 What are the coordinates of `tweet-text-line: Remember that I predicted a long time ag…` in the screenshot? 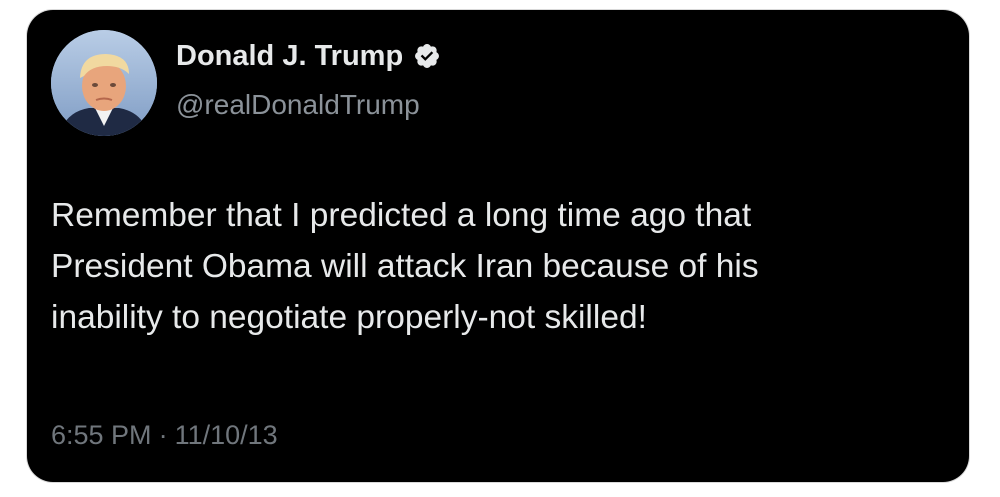 It's located at (401, 215).